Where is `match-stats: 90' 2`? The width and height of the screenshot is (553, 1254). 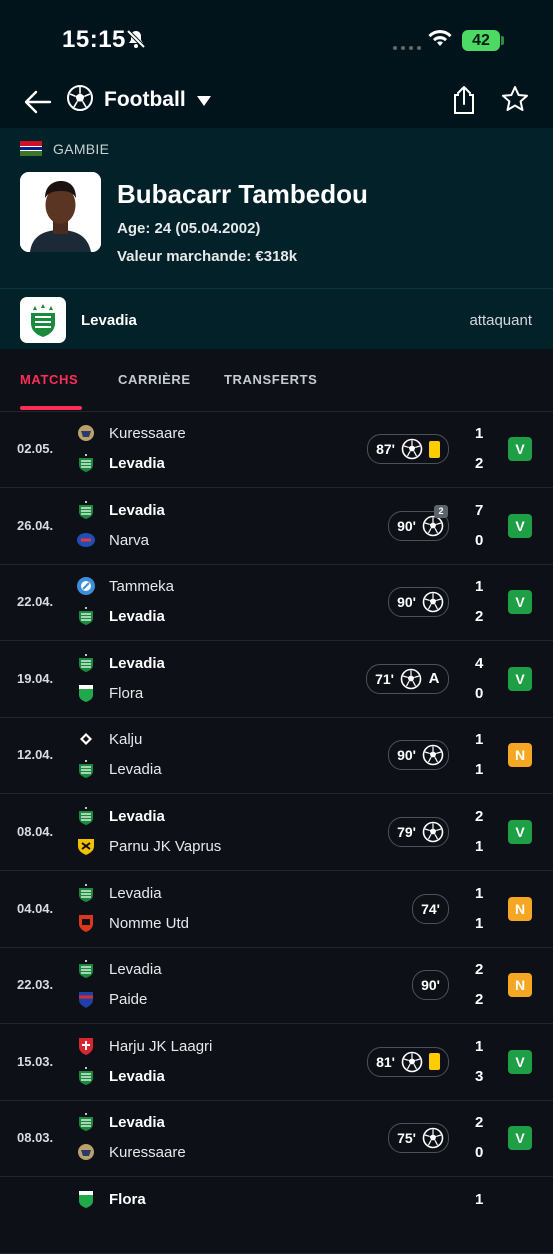
match-stats: 90' 2 is located at coordinates (418, 522).